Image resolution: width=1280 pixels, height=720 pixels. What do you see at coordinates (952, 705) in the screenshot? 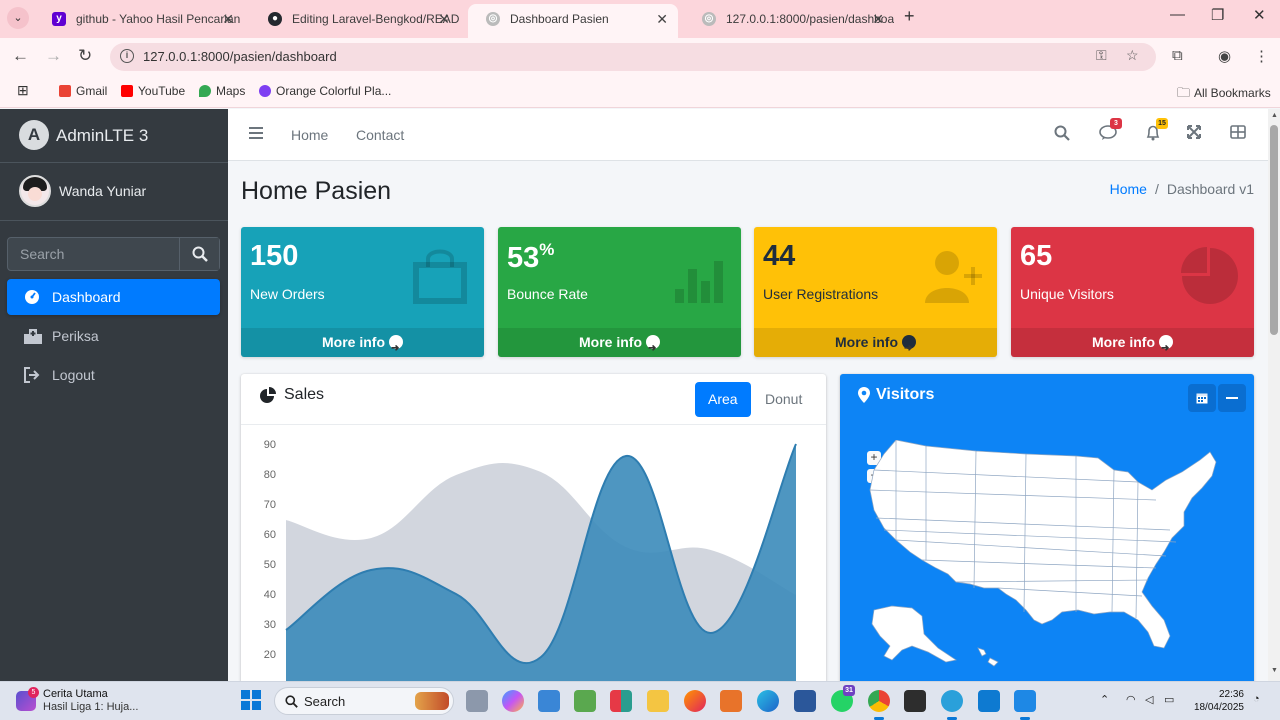
I see `telegram-icon` at bounding box center [952, 705].